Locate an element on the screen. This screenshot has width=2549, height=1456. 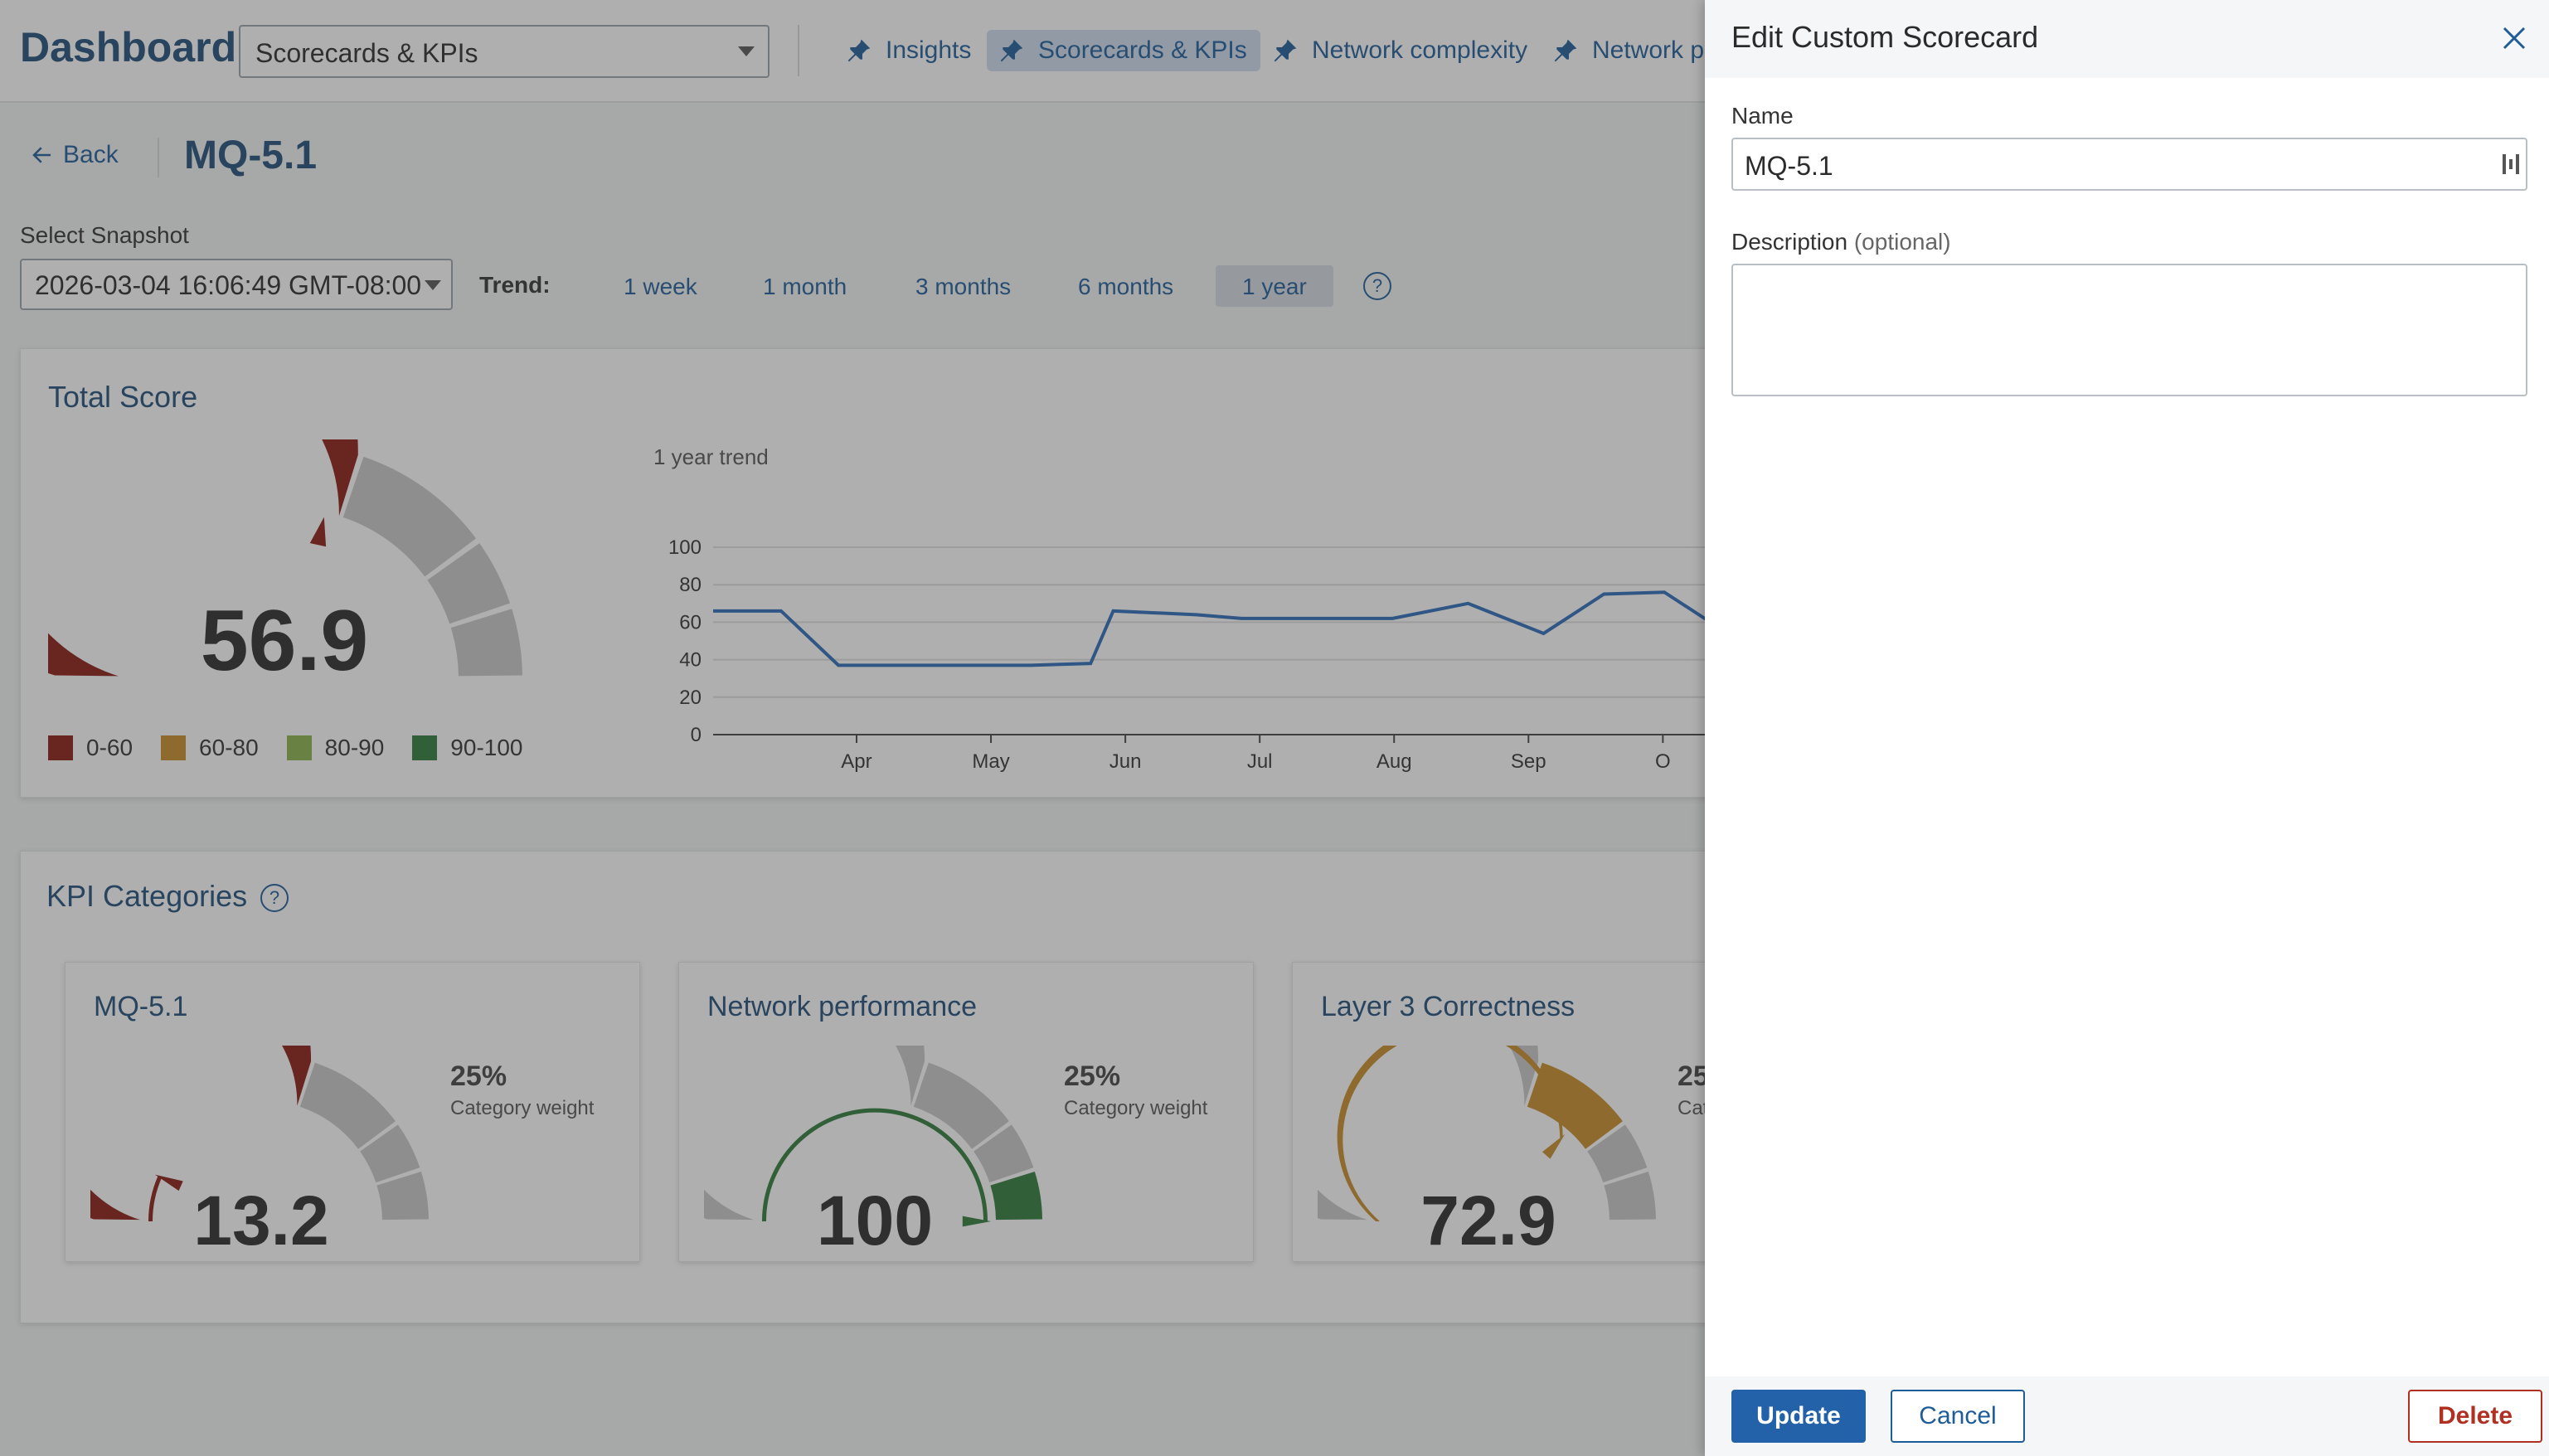
password-manager-icon is located at coordinates (2511, 164).